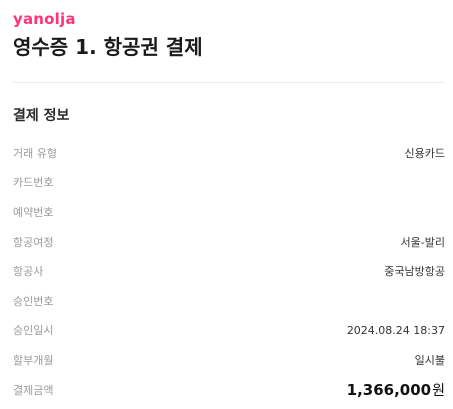 This screenshot has width=453, height=409. What do you see at coordinates (229, 184) in the screenshot?
I see `row-card-number: 카드번호` at bounding box center [229, 184].